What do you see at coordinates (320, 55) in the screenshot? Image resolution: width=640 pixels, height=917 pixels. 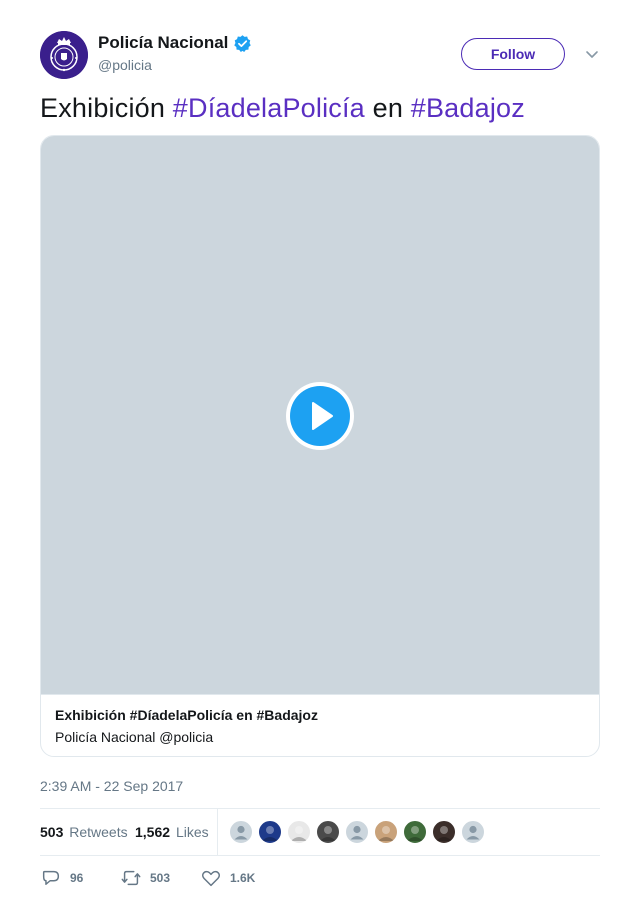 I see `tweet-header: Policía Nacional @policia Follow` at bounding box center [320, 55].